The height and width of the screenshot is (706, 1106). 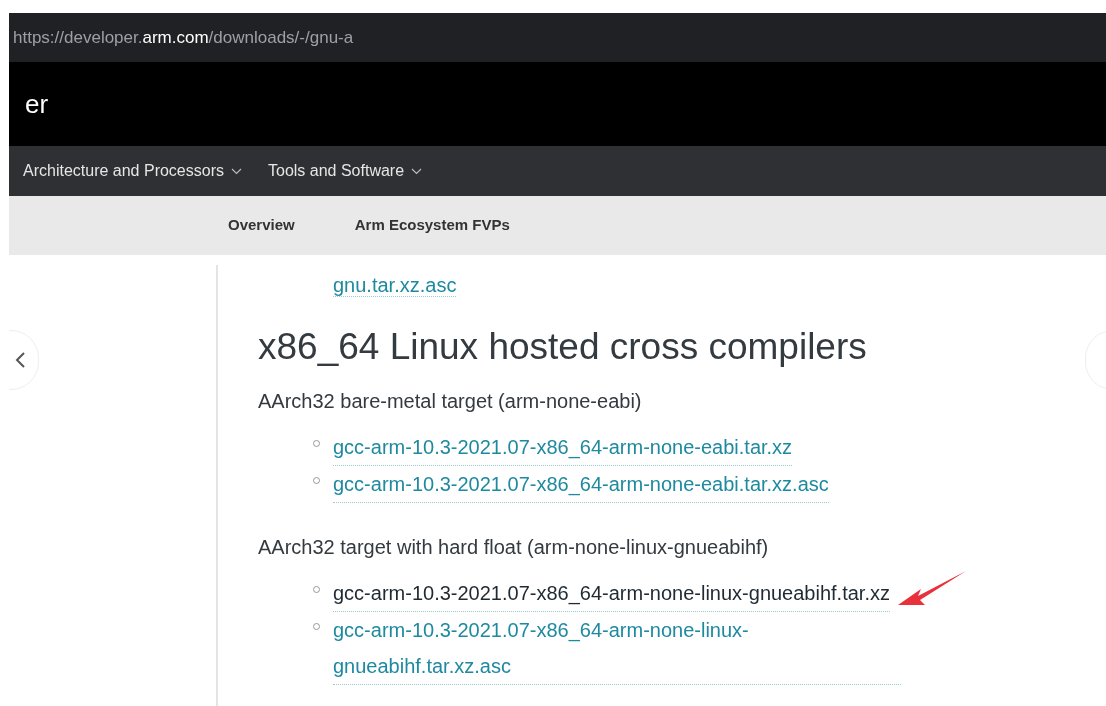 I want to click on download-link: gcc-arm-10.3-2021.07-x86_64-arm-none-eabi.tar.xz.asc, so click(x=581, y=484).